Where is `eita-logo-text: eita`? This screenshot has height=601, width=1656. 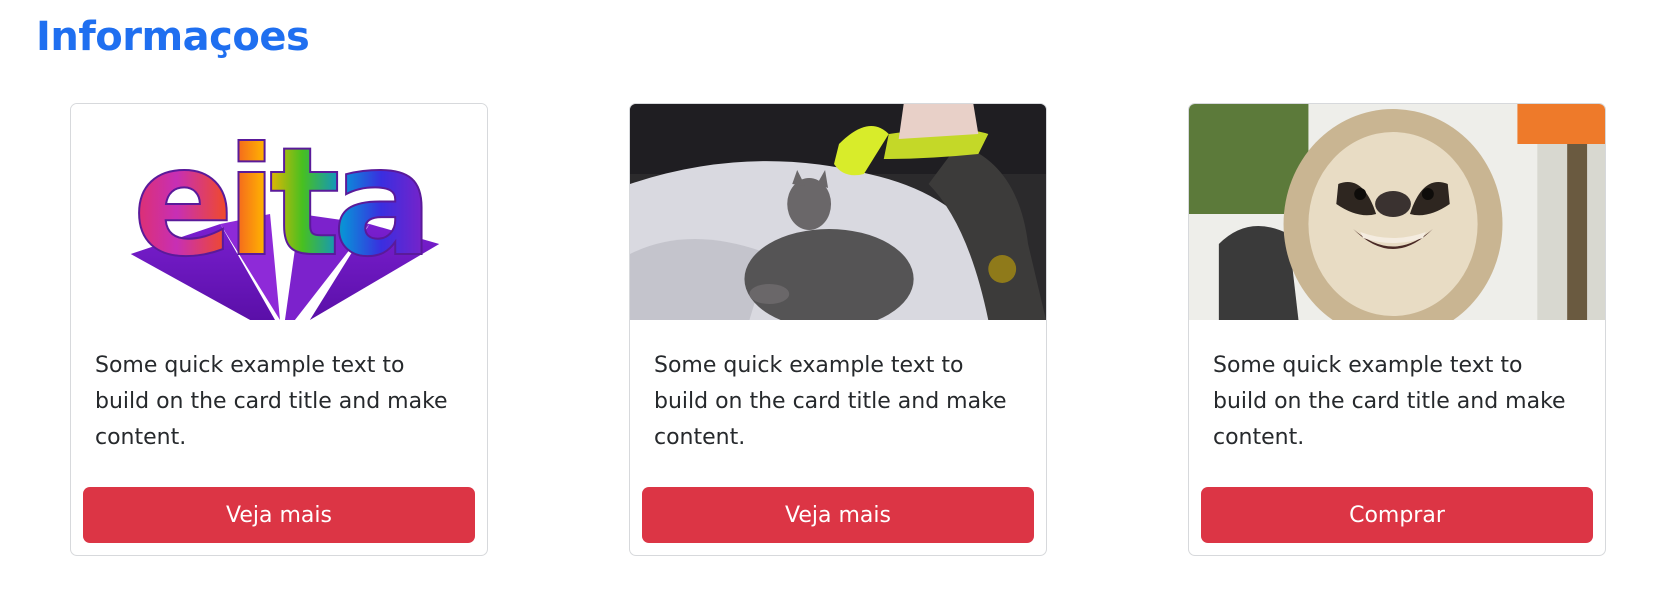
eita-logo-text: eita is located at coordinates (279, 203).